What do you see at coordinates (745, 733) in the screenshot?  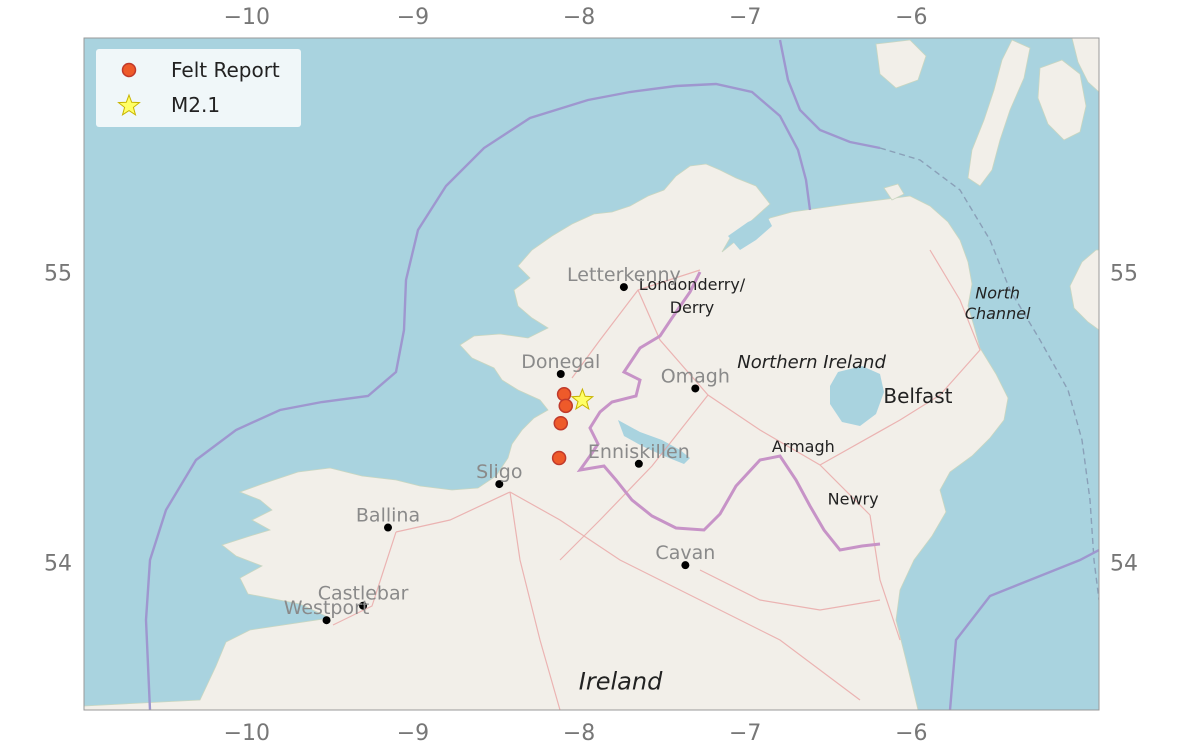 I see `x-tick-label-bottom: −7` at bounding box center [745, 733].